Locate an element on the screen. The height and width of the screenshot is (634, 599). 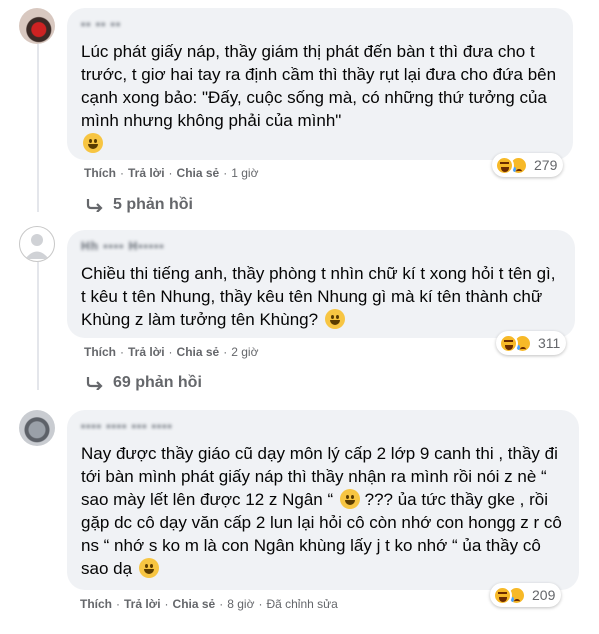
reaction-count: 279 is located at coordinates (546, 165).